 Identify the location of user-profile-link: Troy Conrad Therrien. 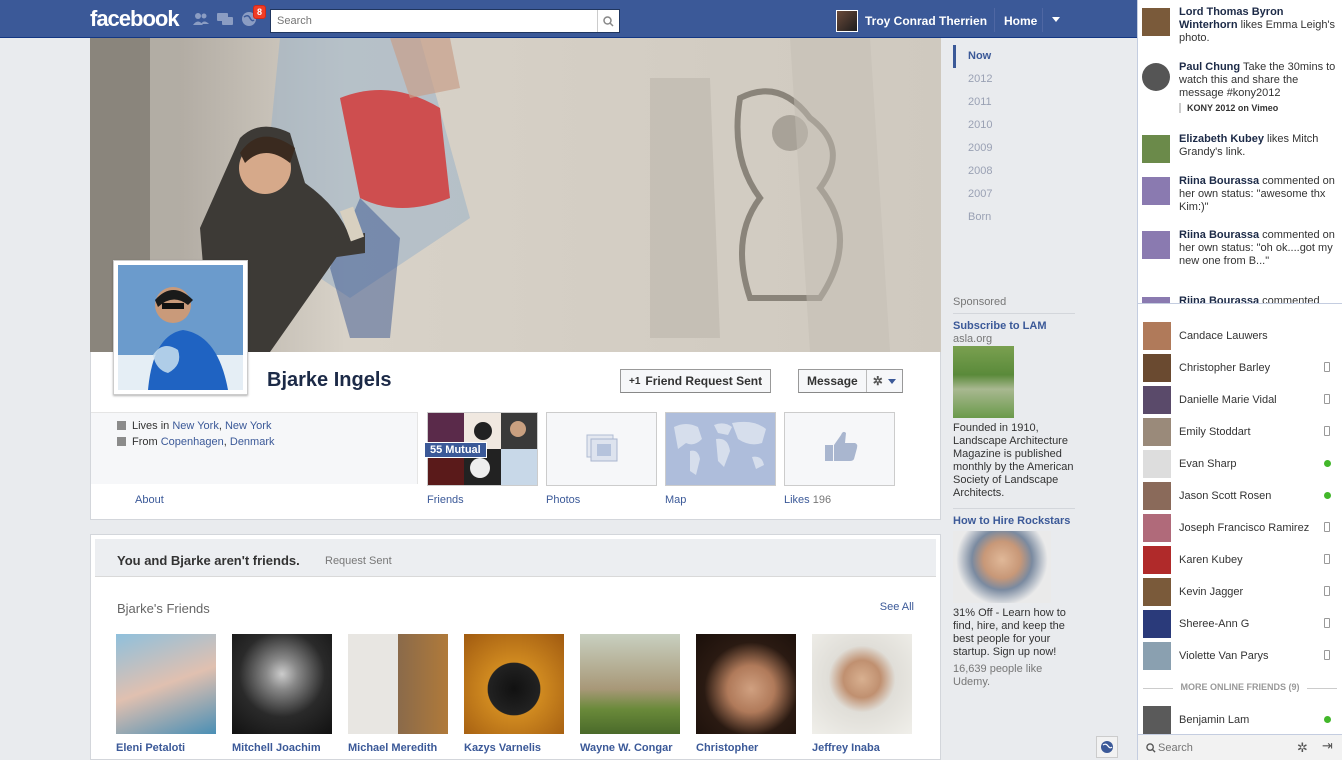
(911, 21).